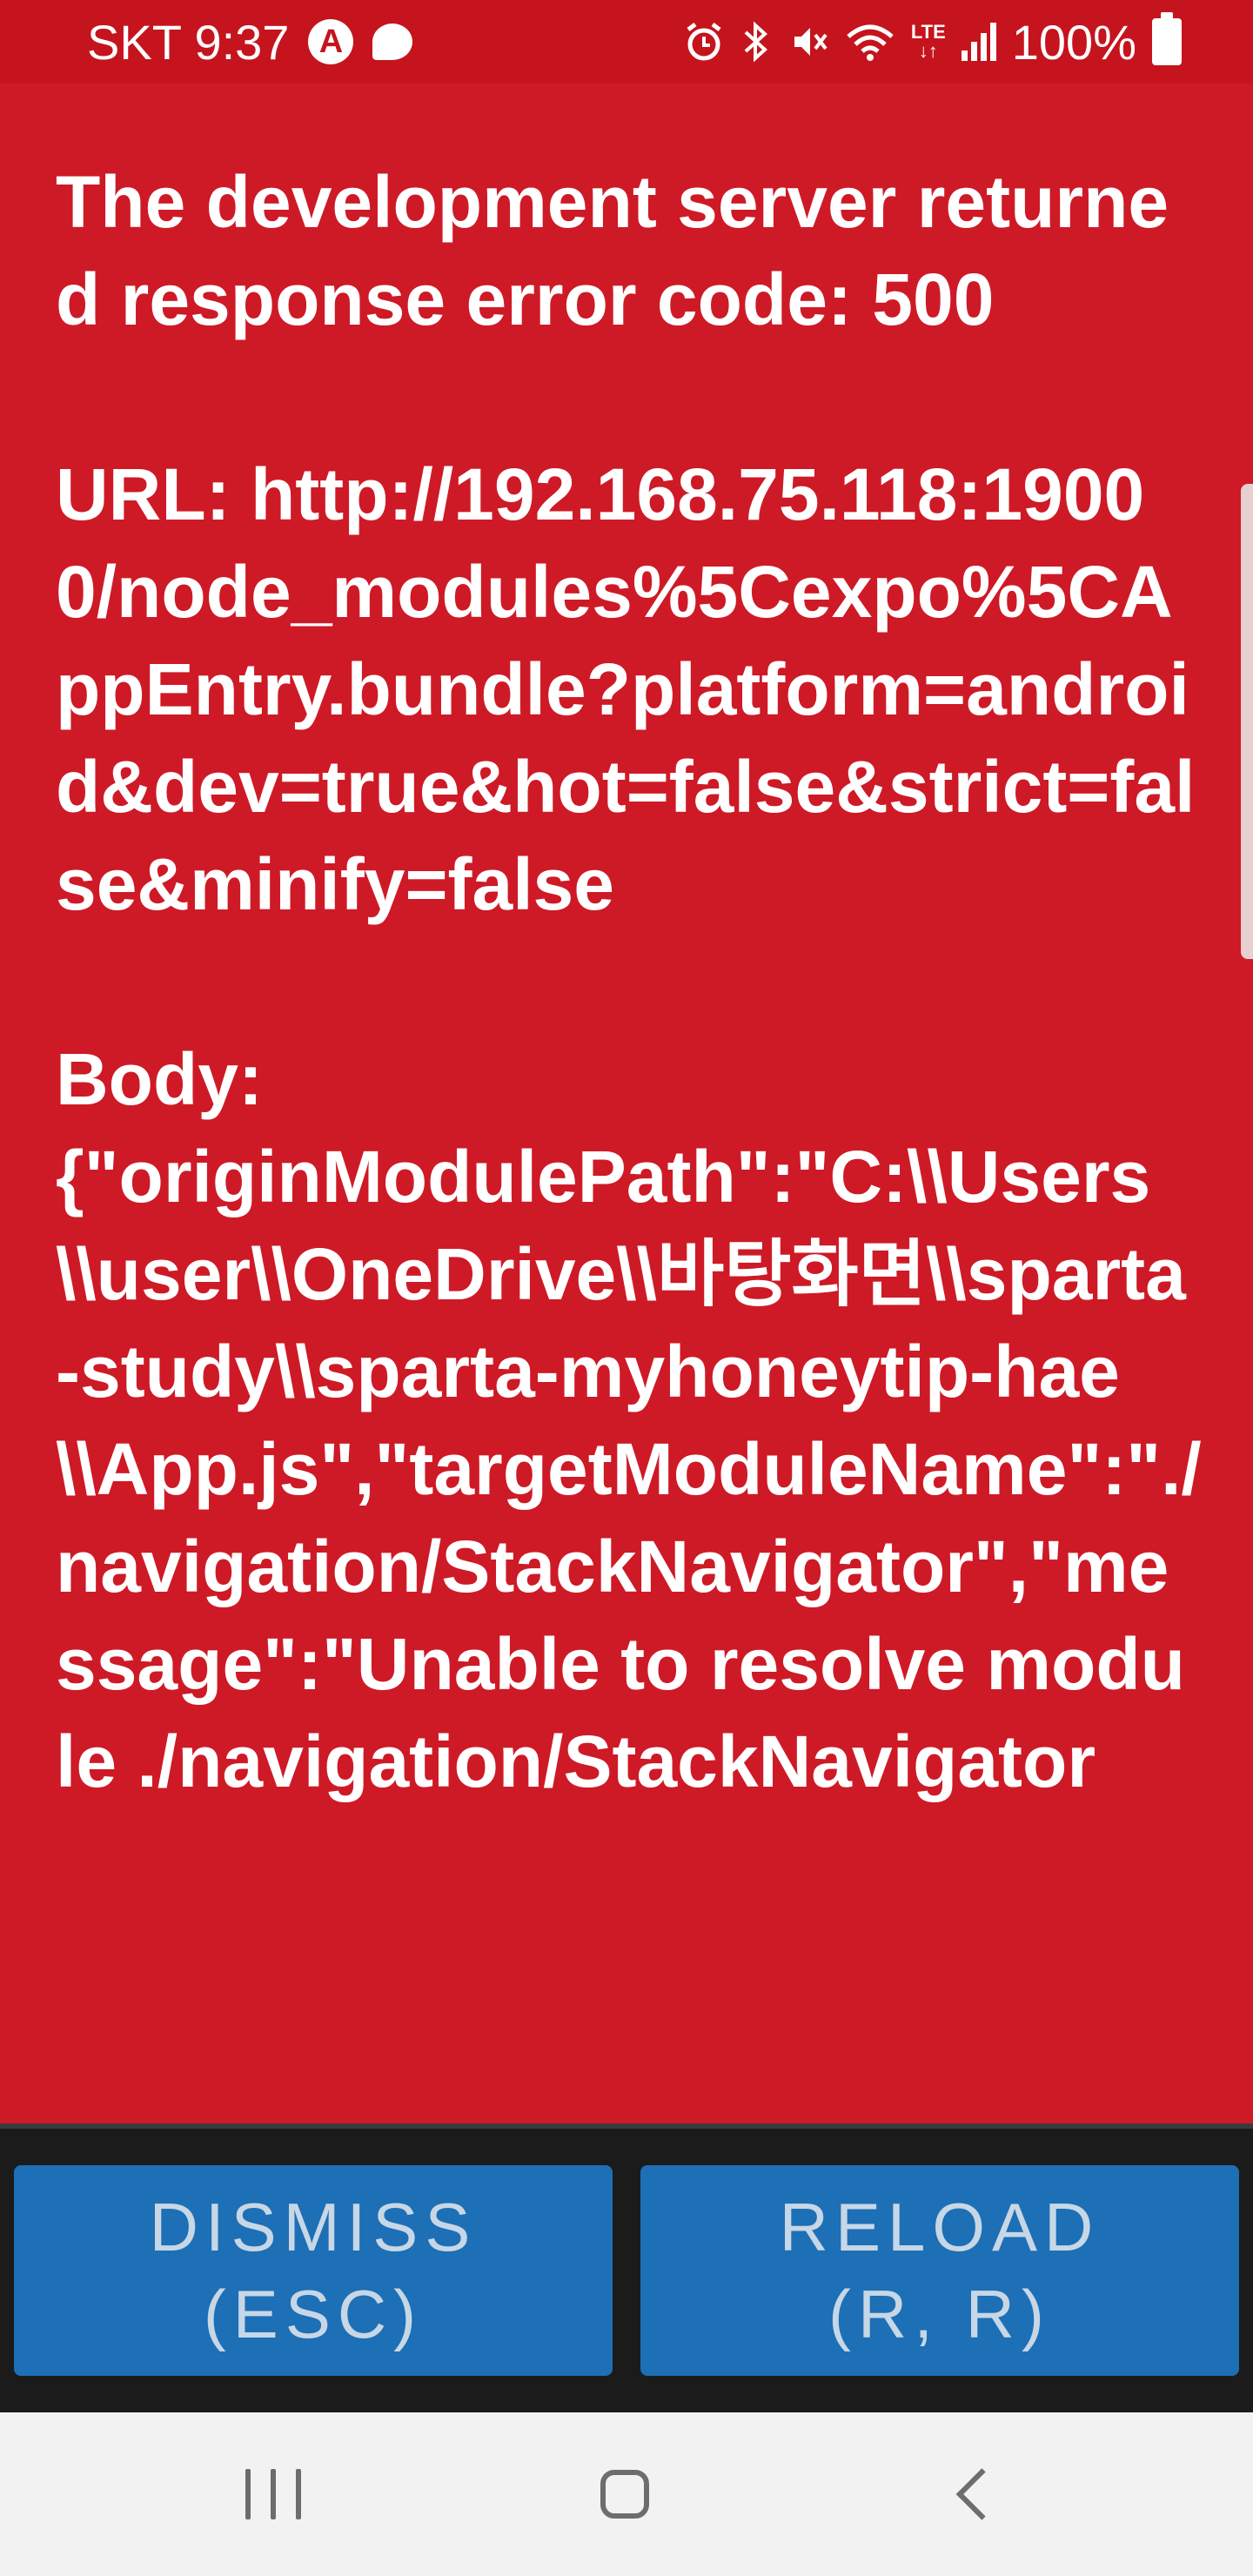  Describe the element at coordinates (870, 42) in the screenshot. I see `wifi-icon` at that location.